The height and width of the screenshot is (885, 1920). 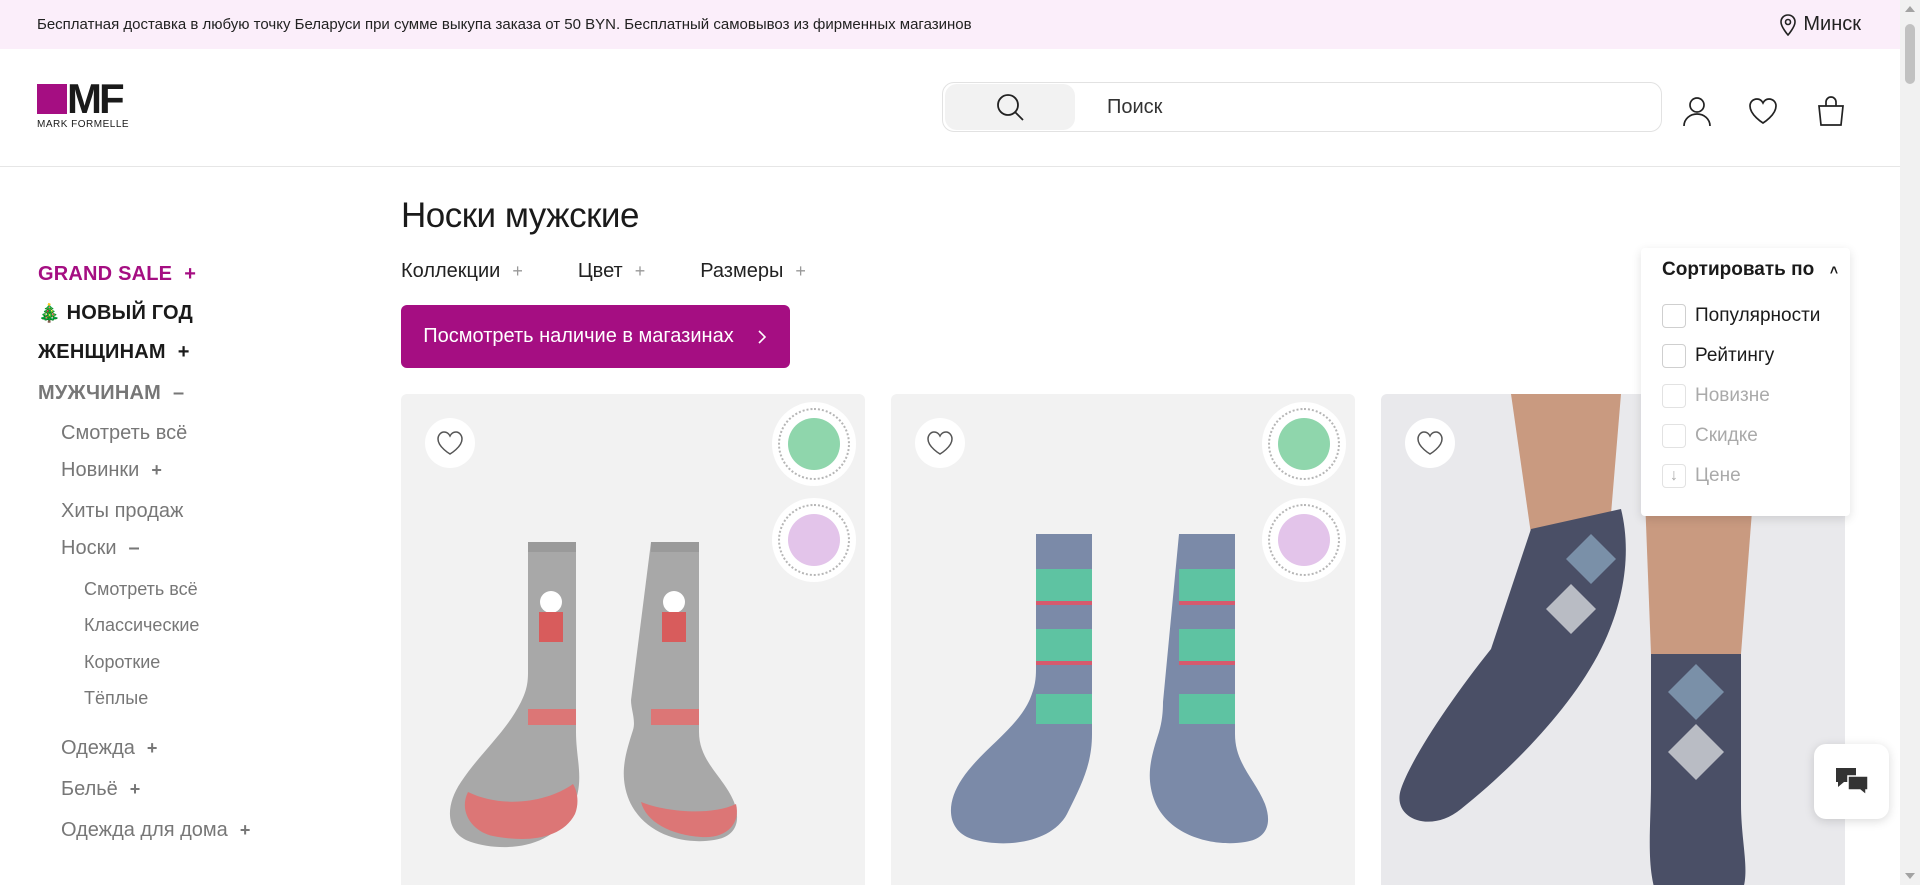 I want to click on sort-option-label: Популярности, so click(x=1758, y=315).